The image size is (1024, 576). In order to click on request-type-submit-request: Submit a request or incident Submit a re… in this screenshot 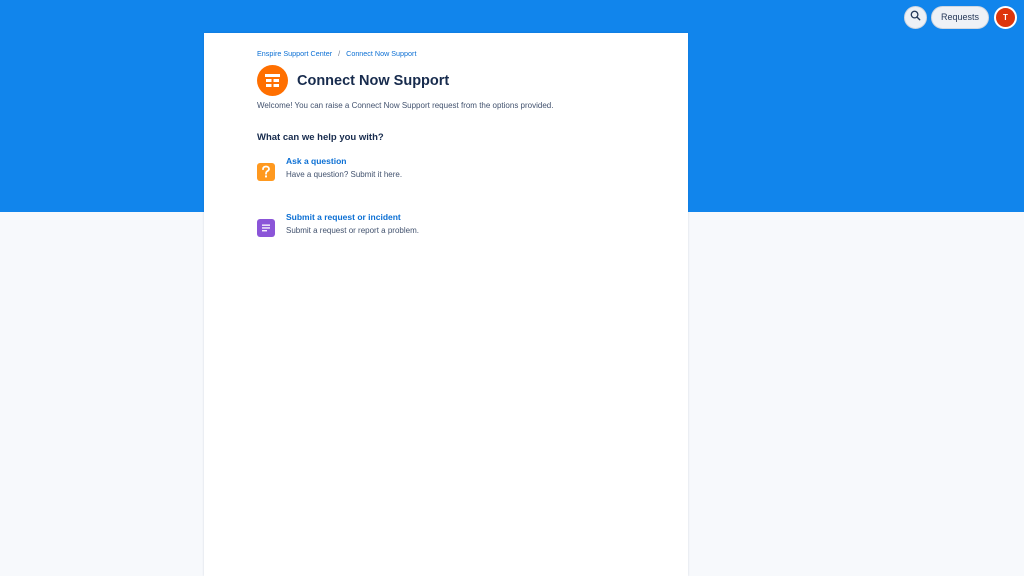, I will do `click(338, 224)`.